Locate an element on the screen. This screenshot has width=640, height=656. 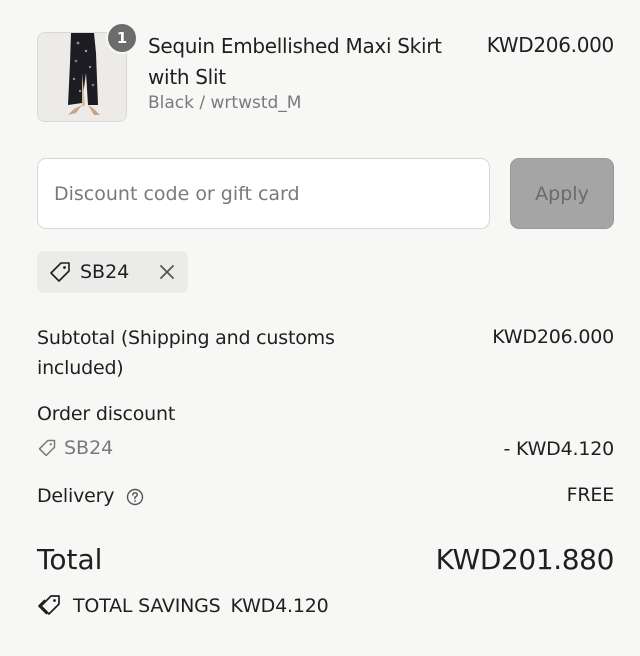
applied-discount-chip: SB24 is located at coordinates (112, 272).